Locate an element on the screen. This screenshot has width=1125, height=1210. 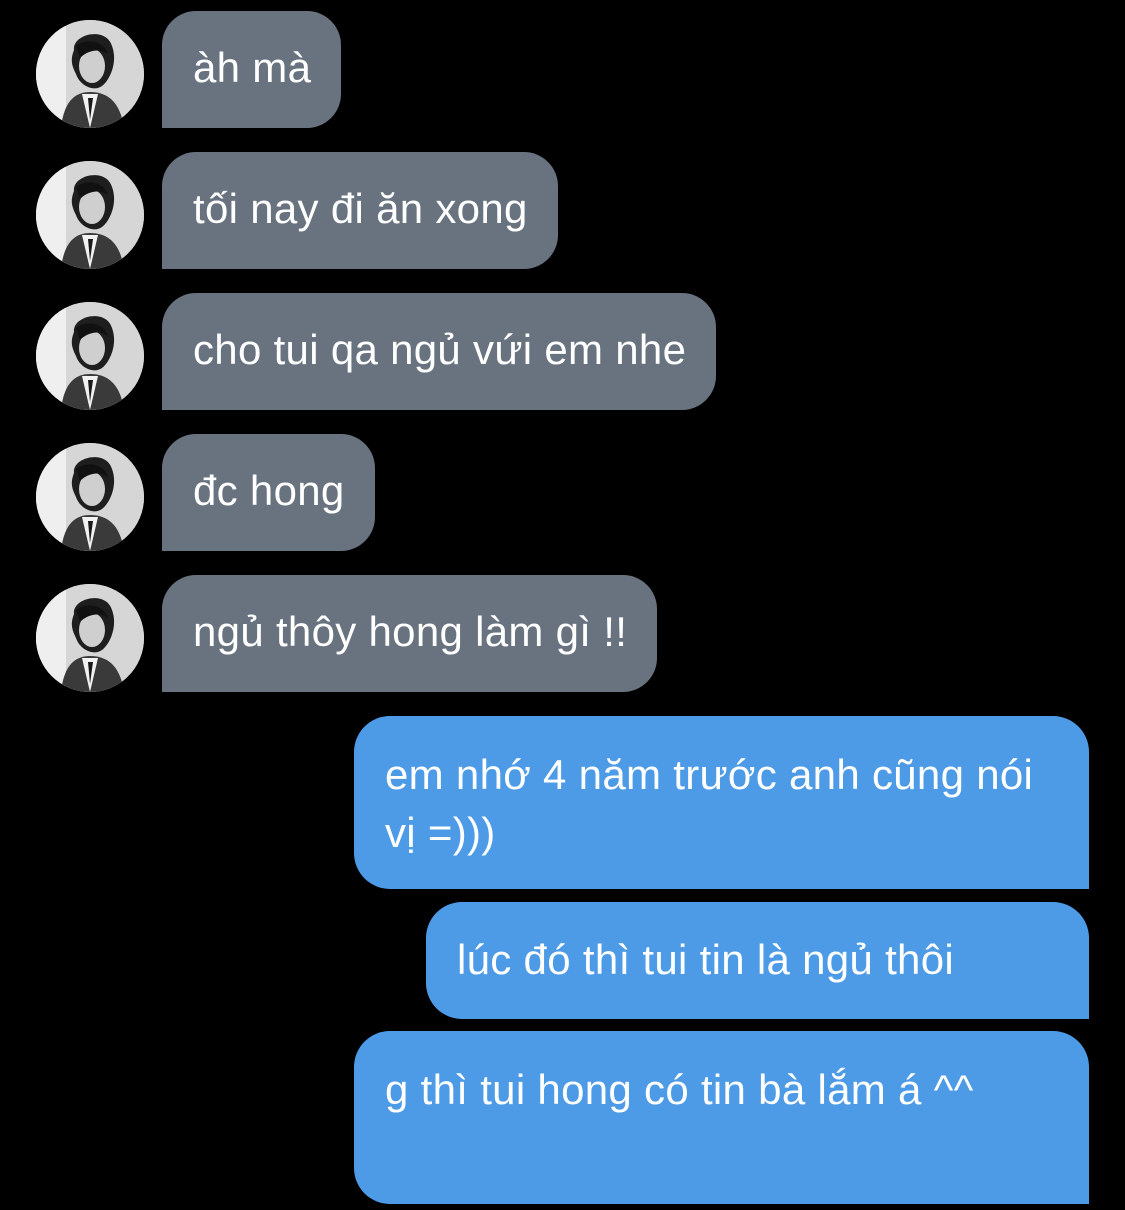
incoming-message-bubble: ngủ thôy hong làm gì !! is located at coordinates (410, 633).